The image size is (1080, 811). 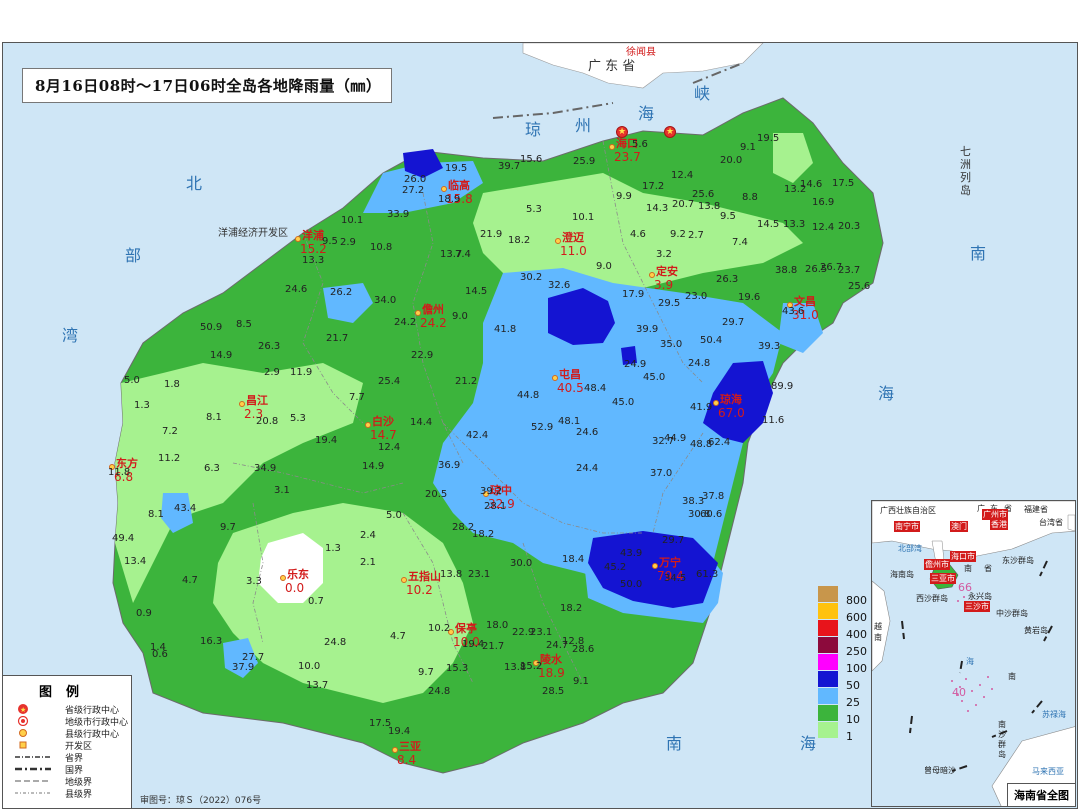 What do you see at coordinates (750, 197) in the screenshot?
I see `station-rainfall-value: 8.8` at bounding box center [750, 197].